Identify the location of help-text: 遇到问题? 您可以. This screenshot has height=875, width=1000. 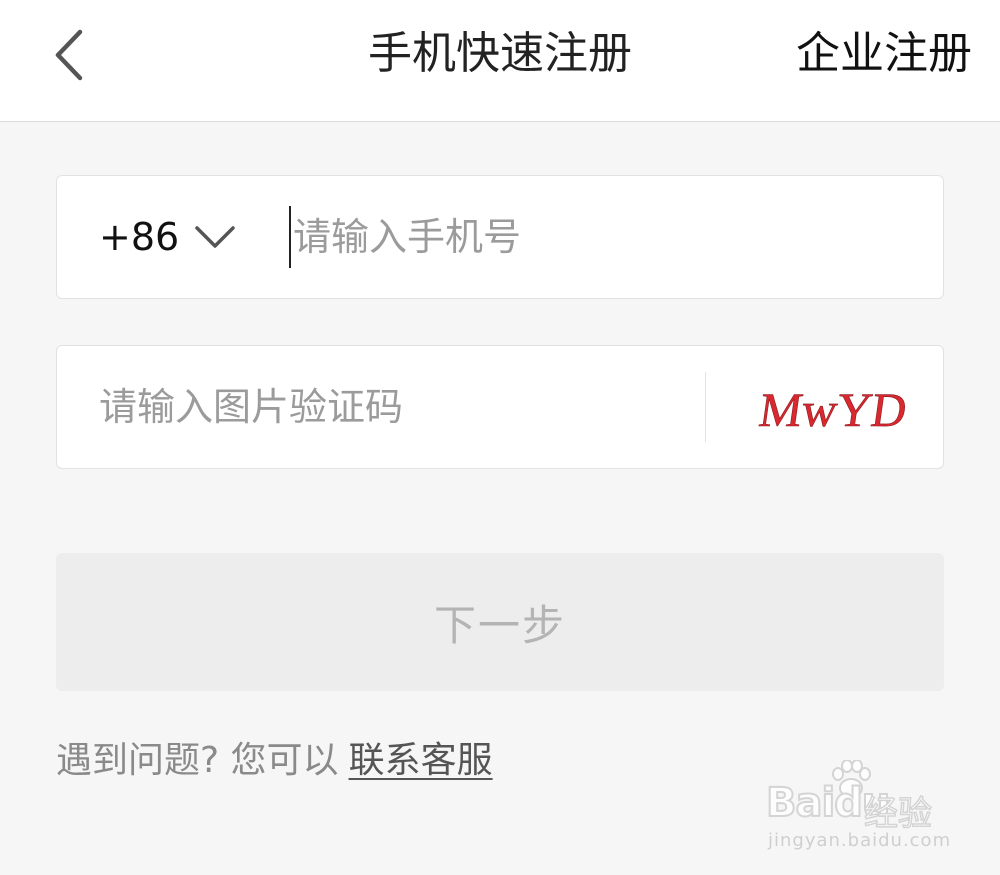
(197, 760).